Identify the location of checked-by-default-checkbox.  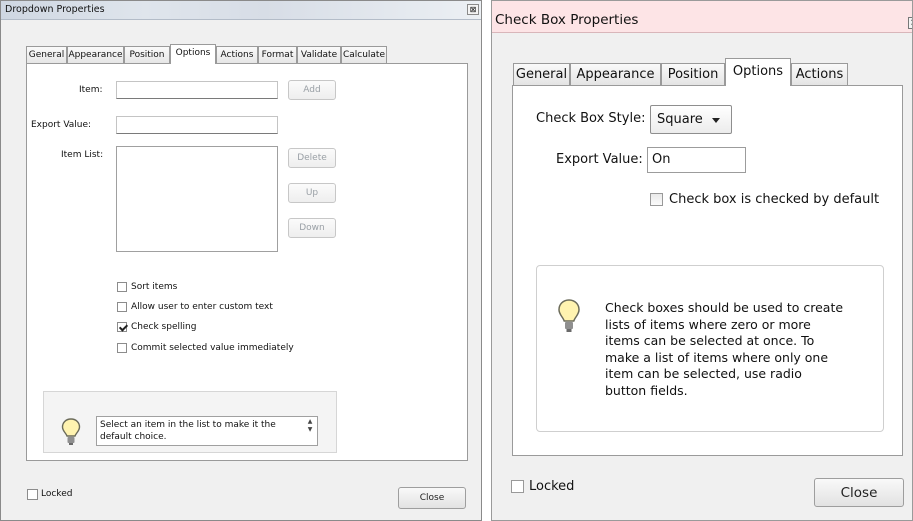
(656, 199).